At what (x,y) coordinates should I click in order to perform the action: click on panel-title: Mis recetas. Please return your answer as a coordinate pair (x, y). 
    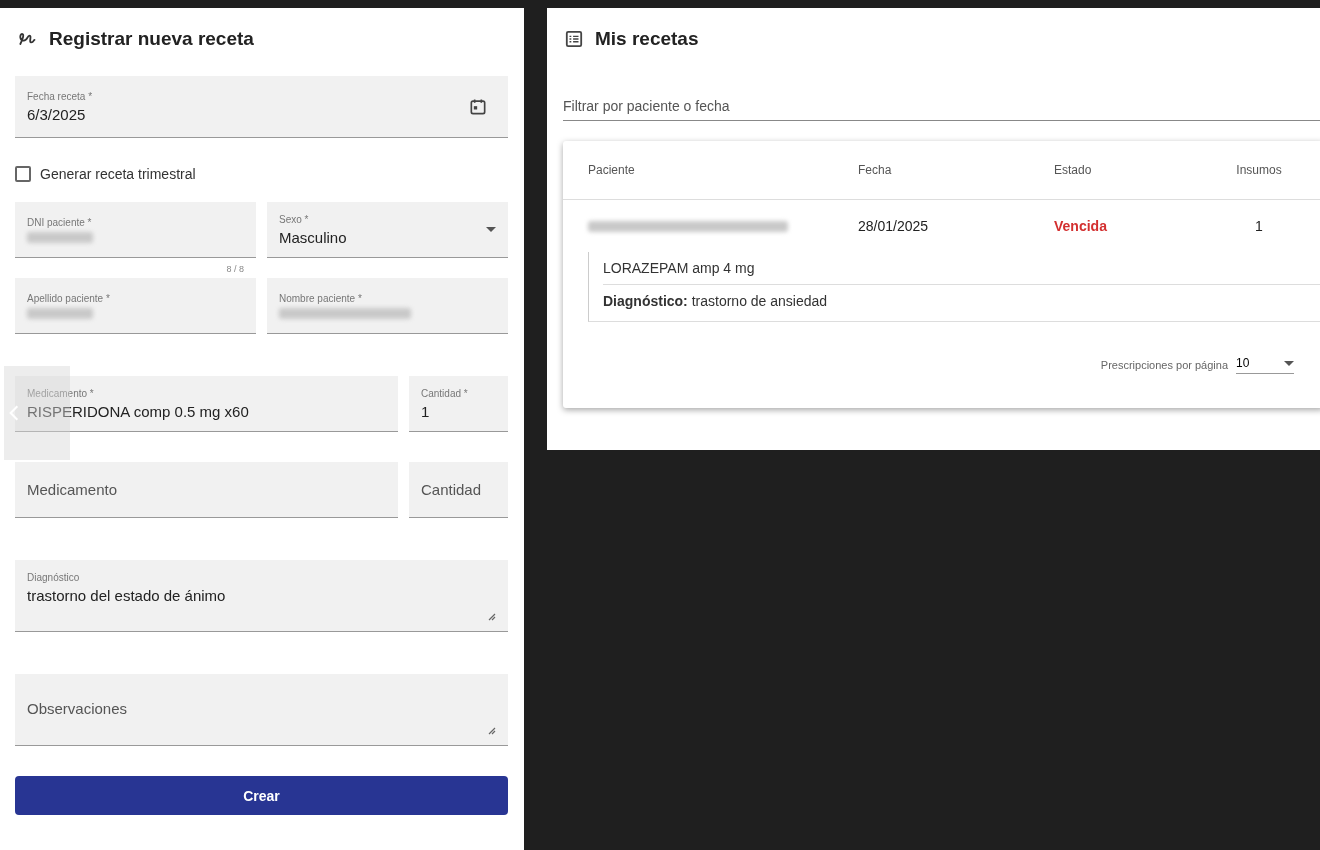
    Looking at the image, I should click on (647, 39).